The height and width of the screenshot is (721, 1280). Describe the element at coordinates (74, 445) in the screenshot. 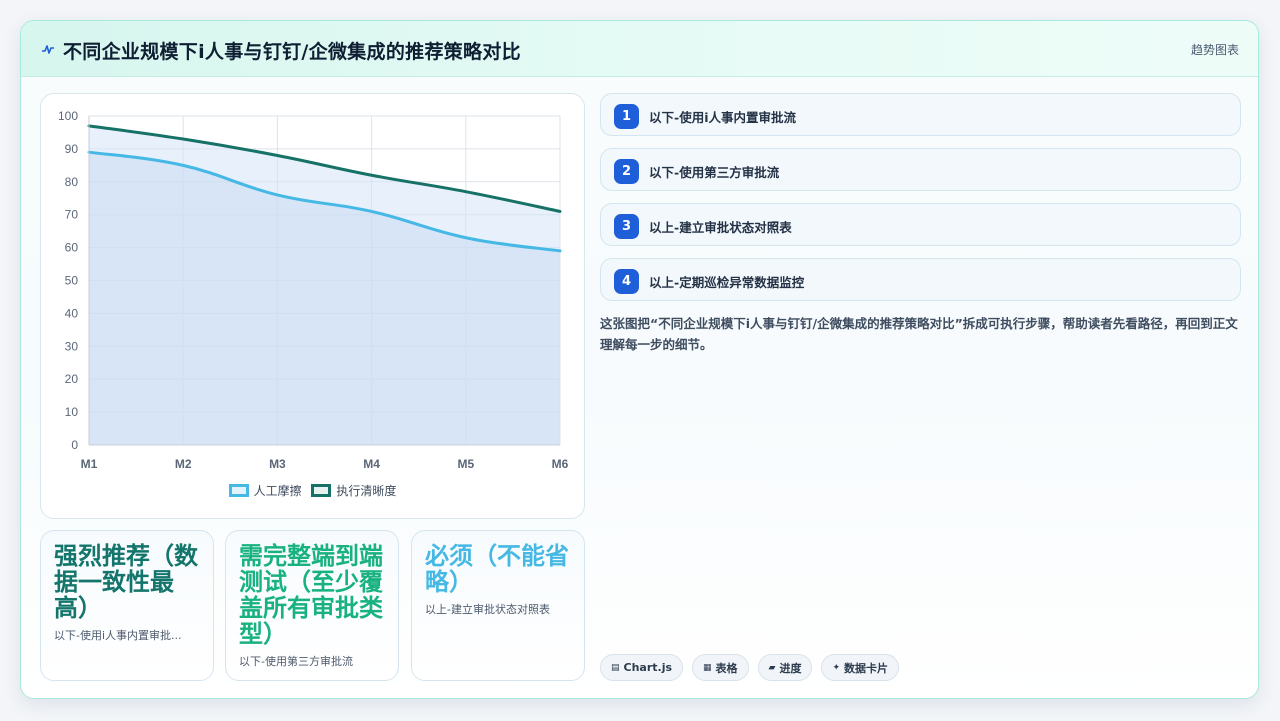

I see `y-tick-label: 0` at that location.